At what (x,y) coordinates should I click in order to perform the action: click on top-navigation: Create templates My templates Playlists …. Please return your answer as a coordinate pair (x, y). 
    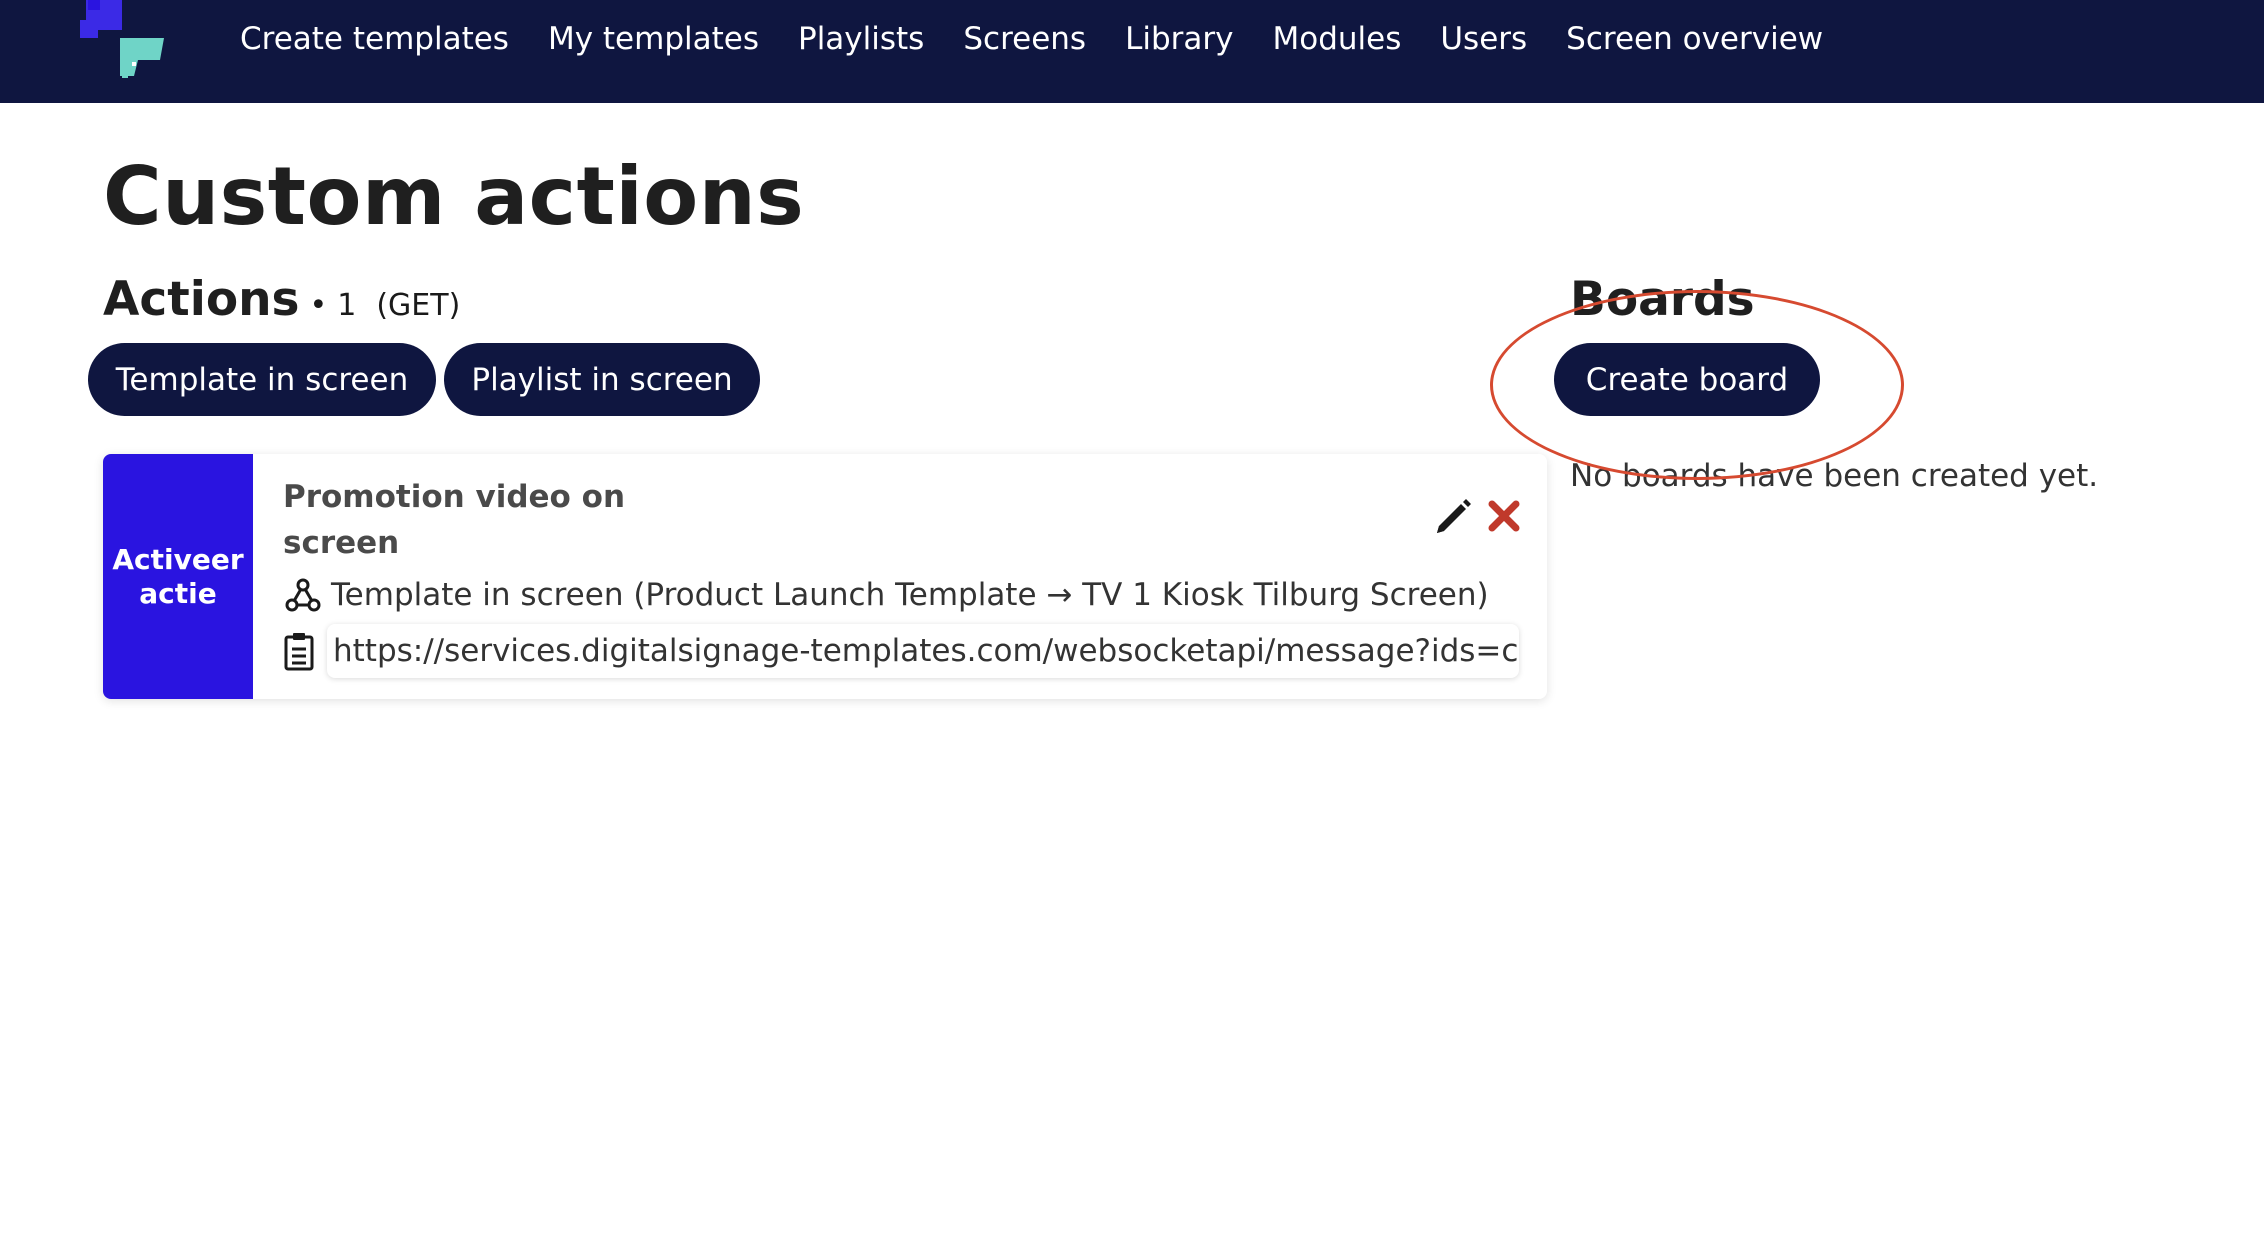
    Looking at the image, I should click on (1132, 51).